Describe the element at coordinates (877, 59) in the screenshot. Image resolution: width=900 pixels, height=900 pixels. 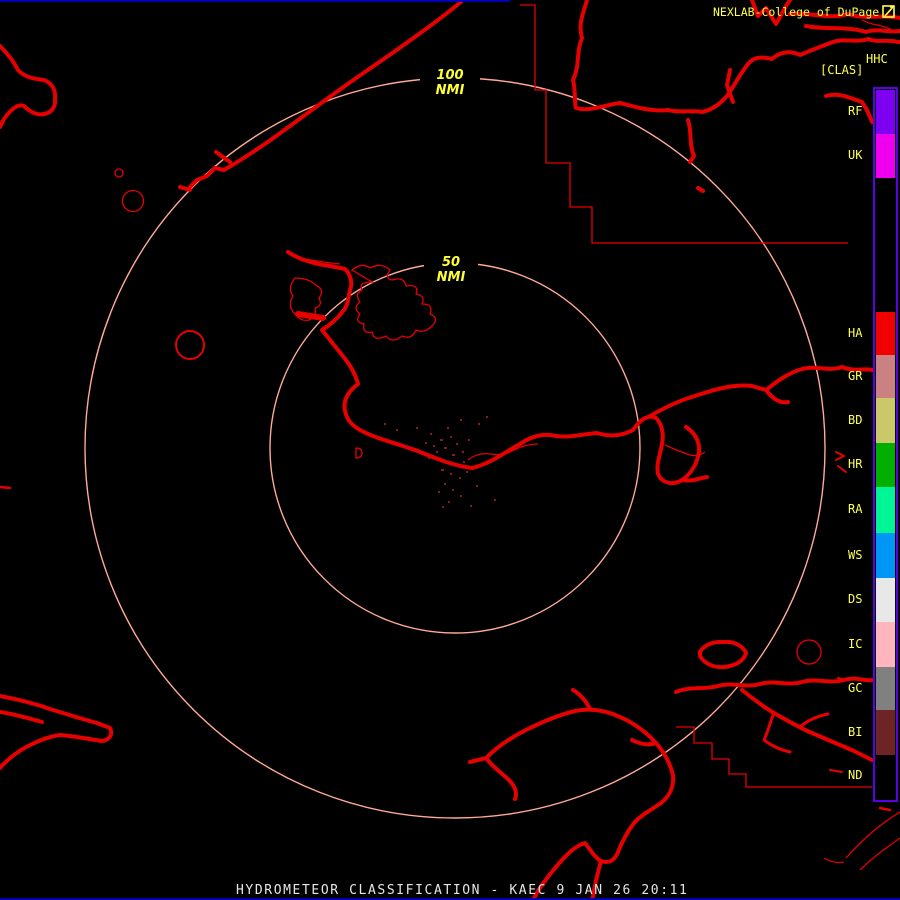
I see `product-code-label: HHC` at that location.